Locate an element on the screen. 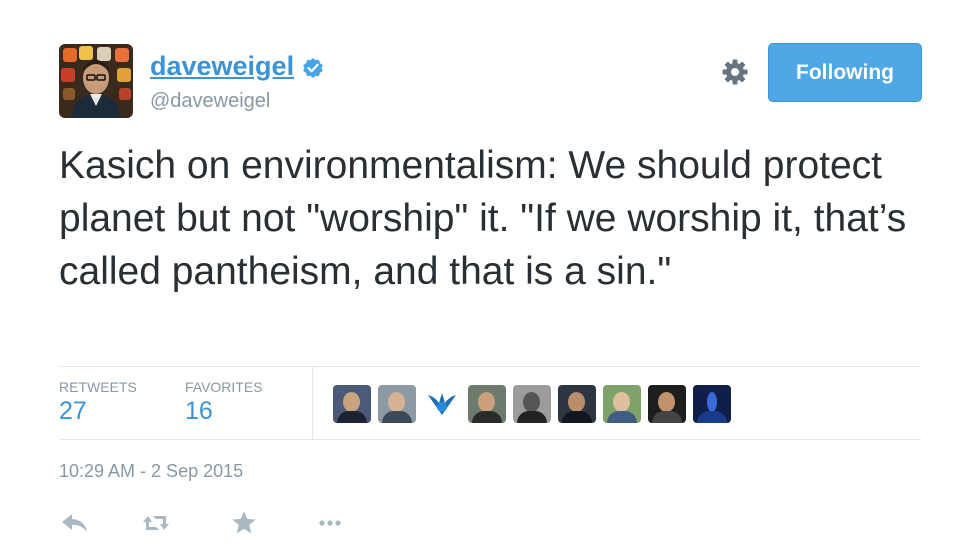  following-button: Following is located at coordinates (845, 72).